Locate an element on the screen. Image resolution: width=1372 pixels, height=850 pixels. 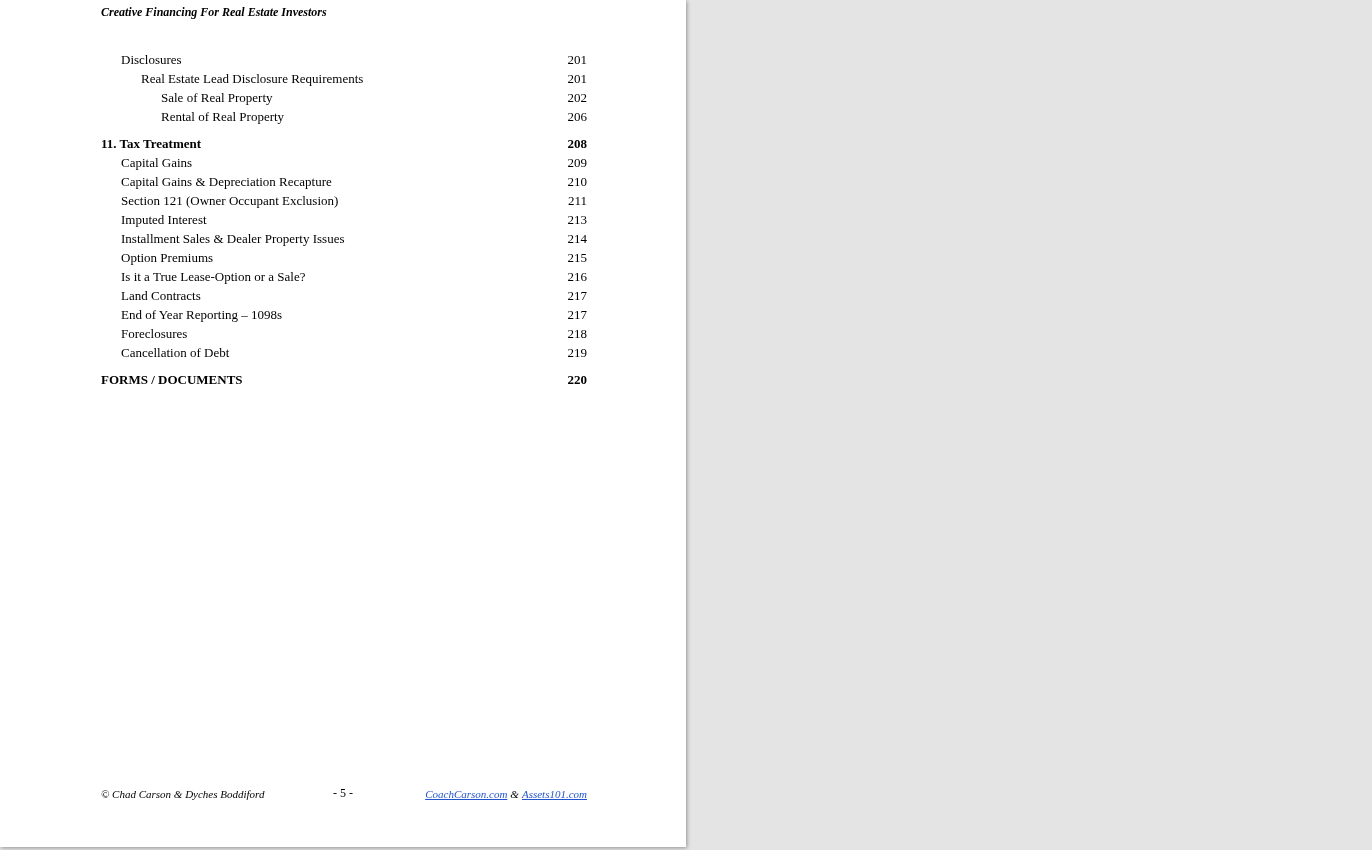
toc-entry-title: Option Premiums is located at coordinates (167, 257).